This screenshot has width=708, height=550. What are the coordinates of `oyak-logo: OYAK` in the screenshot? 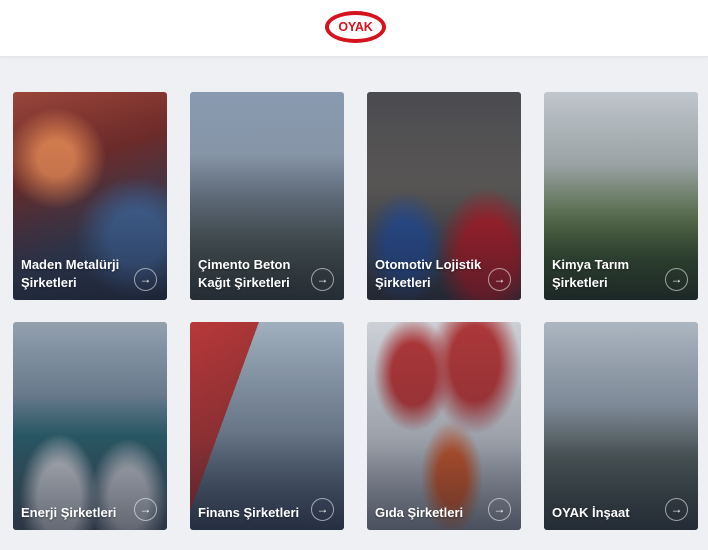 It's located at (355, 27).